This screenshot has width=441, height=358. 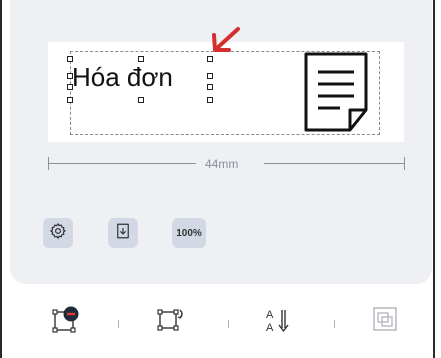 What do you see at coordinates (122, 77) in the screenshot?
I see `label-text: Hóa đơn` at bounding box center [122, 77].